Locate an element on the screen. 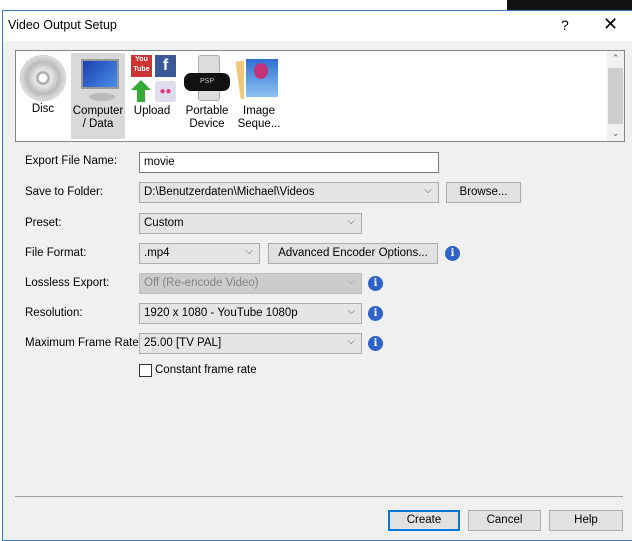 Image resolution: width=632 pixels, height=541 pixels. folder-value: D:\Benutzerdaten\Michael\Videos is located at coordinates (229, 192).